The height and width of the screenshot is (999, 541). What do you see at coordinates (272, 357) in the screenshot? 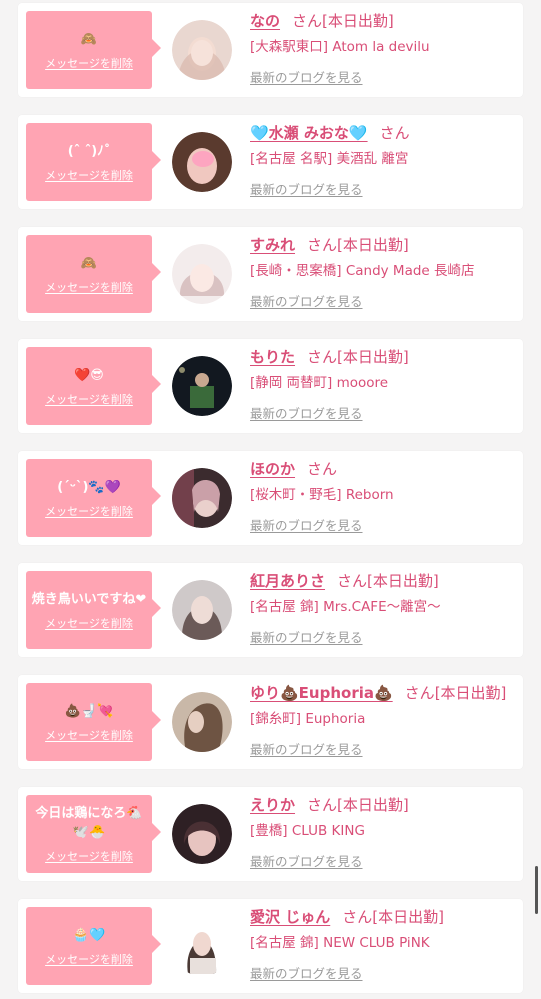
I see `cast-name-link: もりた` at bounding box center [272, 357].